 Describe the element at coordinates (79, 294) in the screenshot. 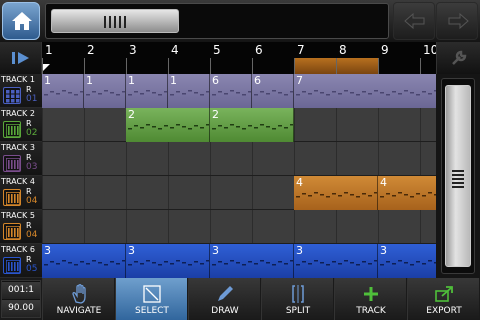

I see `hand-icon` at that location.